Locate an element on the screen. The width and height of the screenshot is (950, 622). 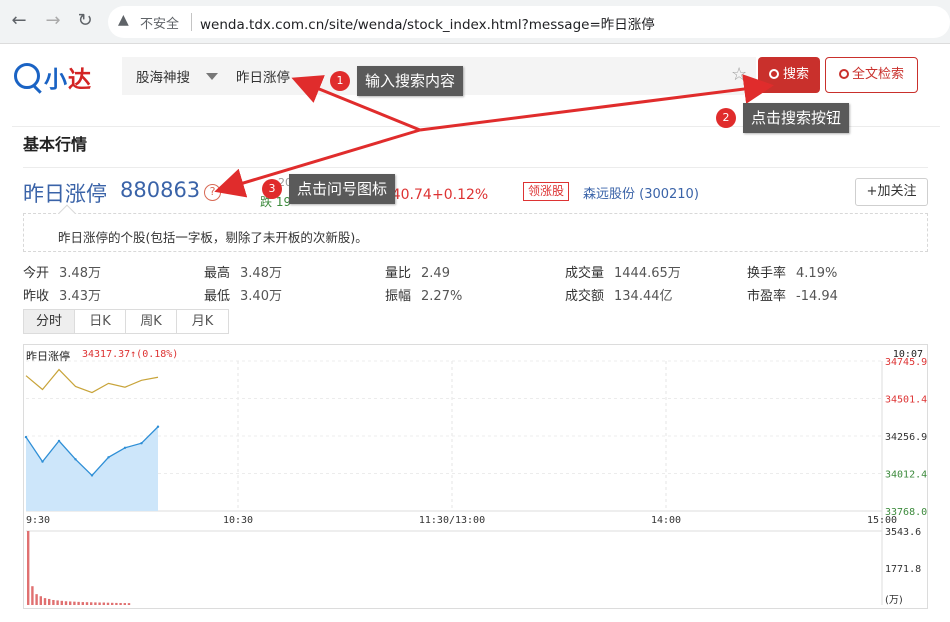
tab-weekly-k: 周K is located at coordinates (151, 321).